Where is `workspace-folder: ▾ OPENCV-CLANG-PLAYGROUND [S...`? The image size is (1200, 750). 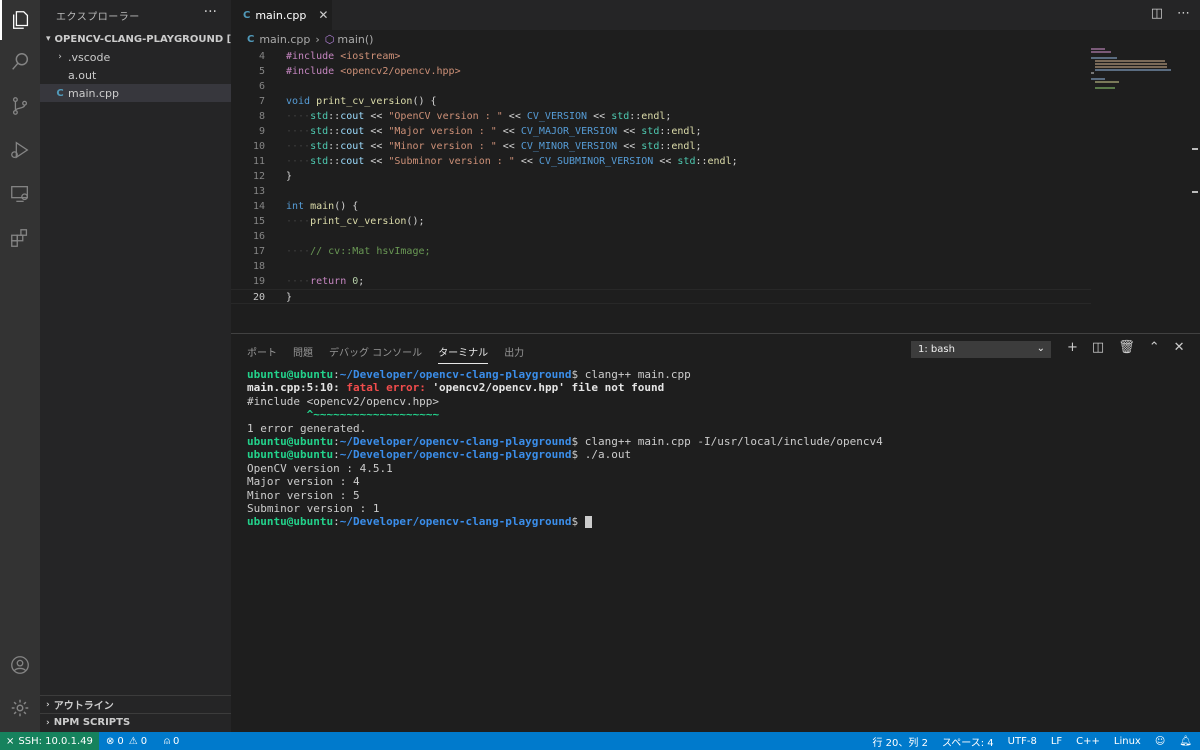 workspace-folder: ▾ OPENCV-CLANG-PLAYGROUND [S... is located at coordinates (135, 39).